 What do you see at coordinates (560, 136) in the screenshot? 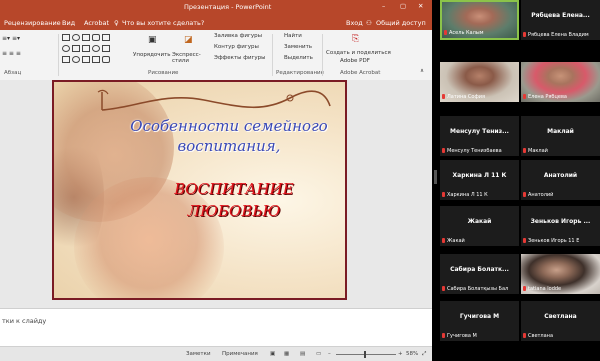
I see `participant-tile: Маклай Маклай` at bounding box center [560, 136].